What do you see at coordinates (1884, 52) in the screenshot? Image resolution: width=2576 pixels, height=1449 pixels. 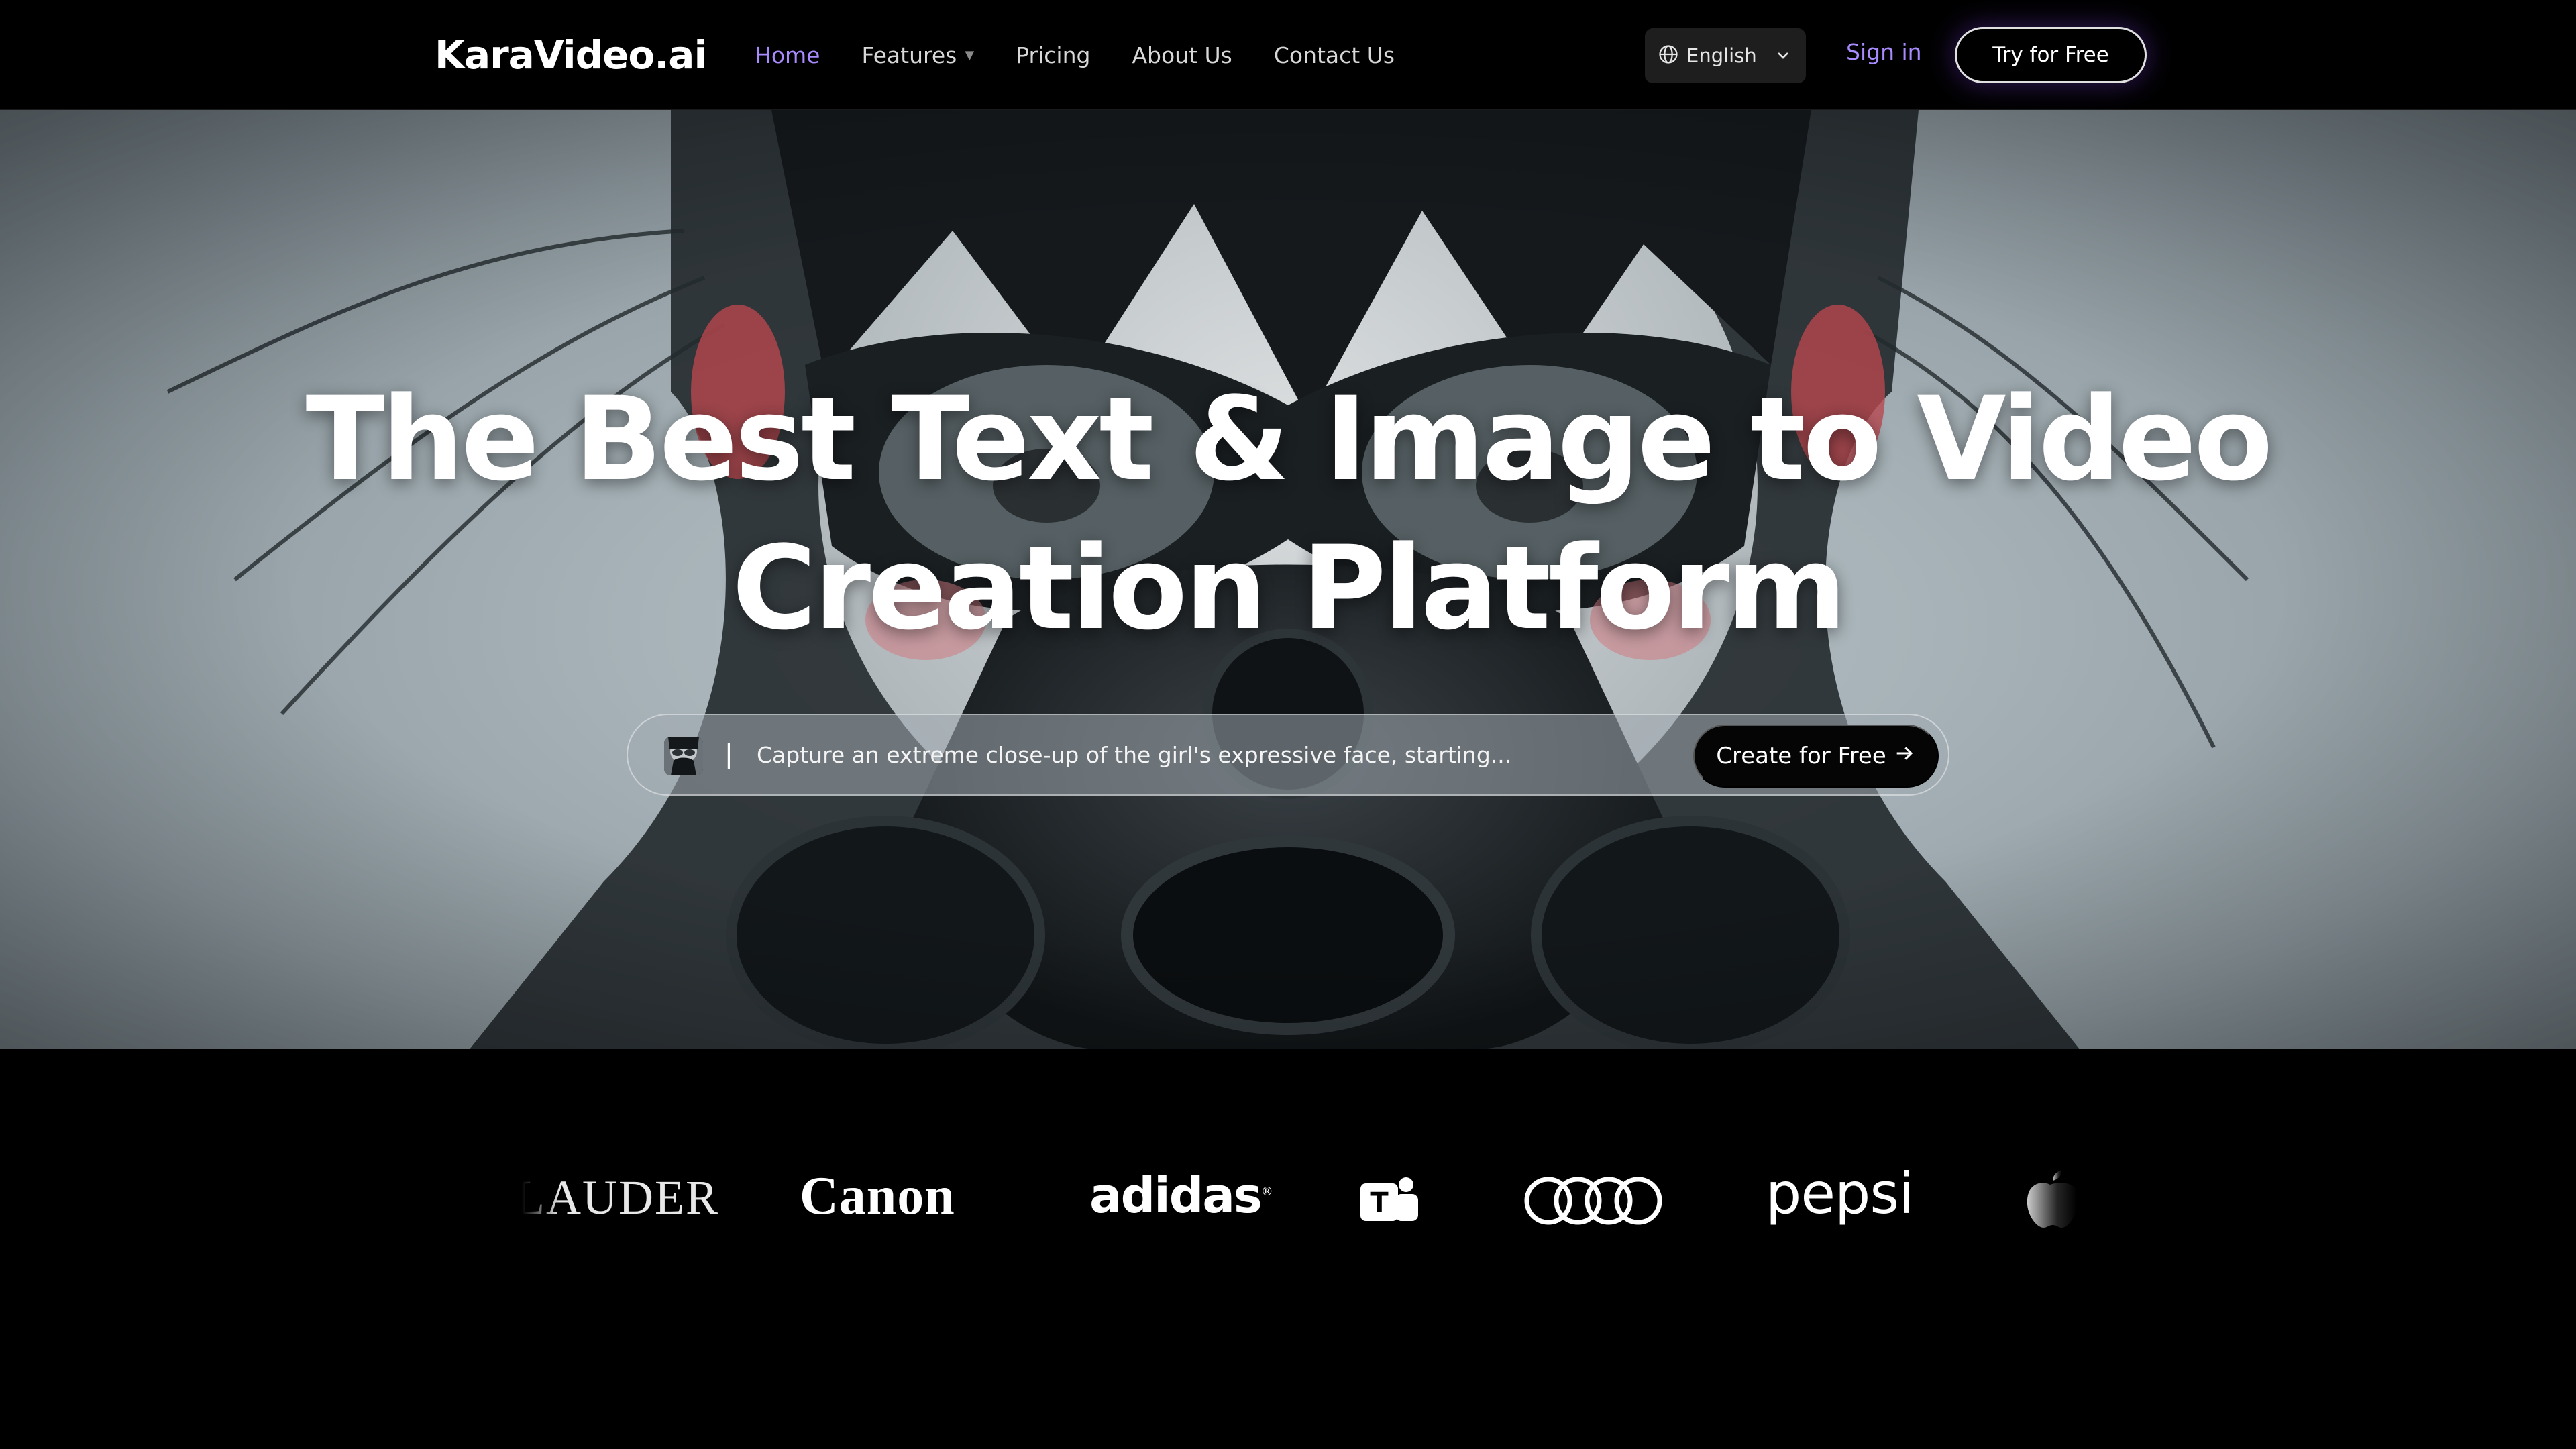 I see `sign-in-link: Sign in` at bounding box center [1884, 52].